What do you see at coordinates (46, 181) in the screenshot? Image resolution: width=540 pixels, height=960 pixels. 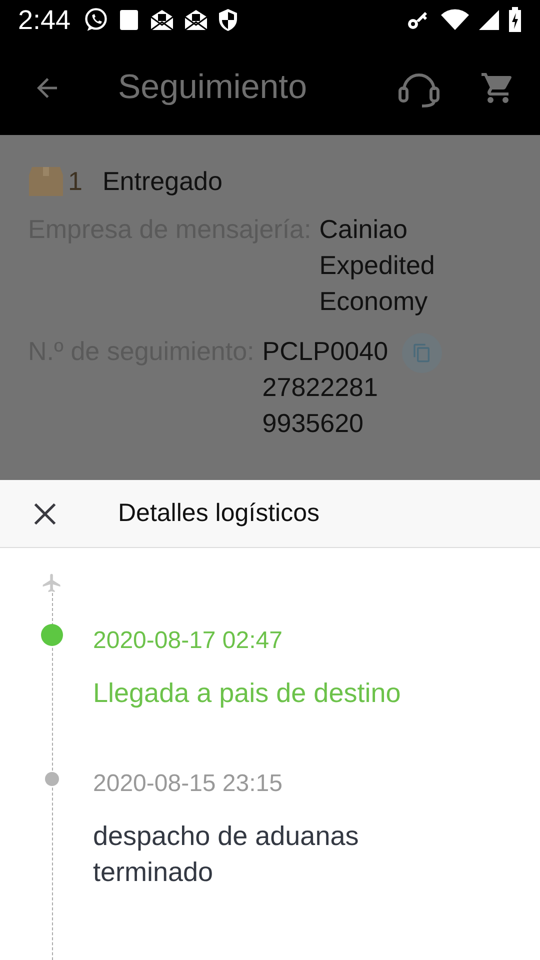 I see `box-icon` at bounding box center [46, 181].